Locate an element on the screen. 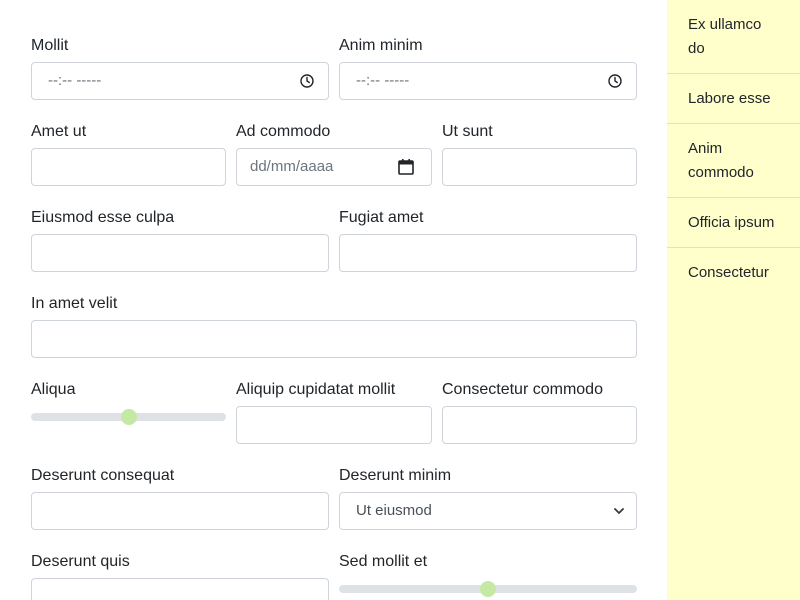  chevron-down-icon is located at coordinates (619, 511).